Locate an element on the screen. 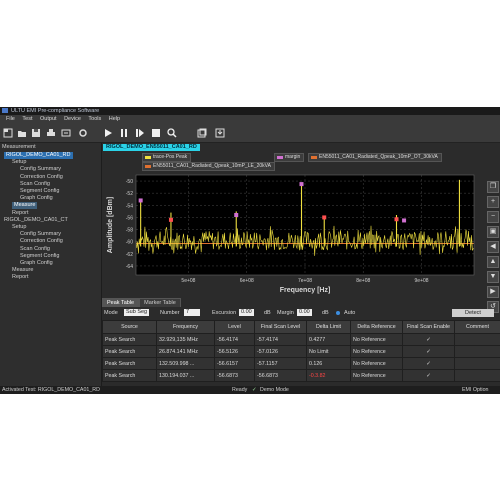 This screenshot has width=500, height=500. number-stepper: 7 is located at coordinates (192, 312).